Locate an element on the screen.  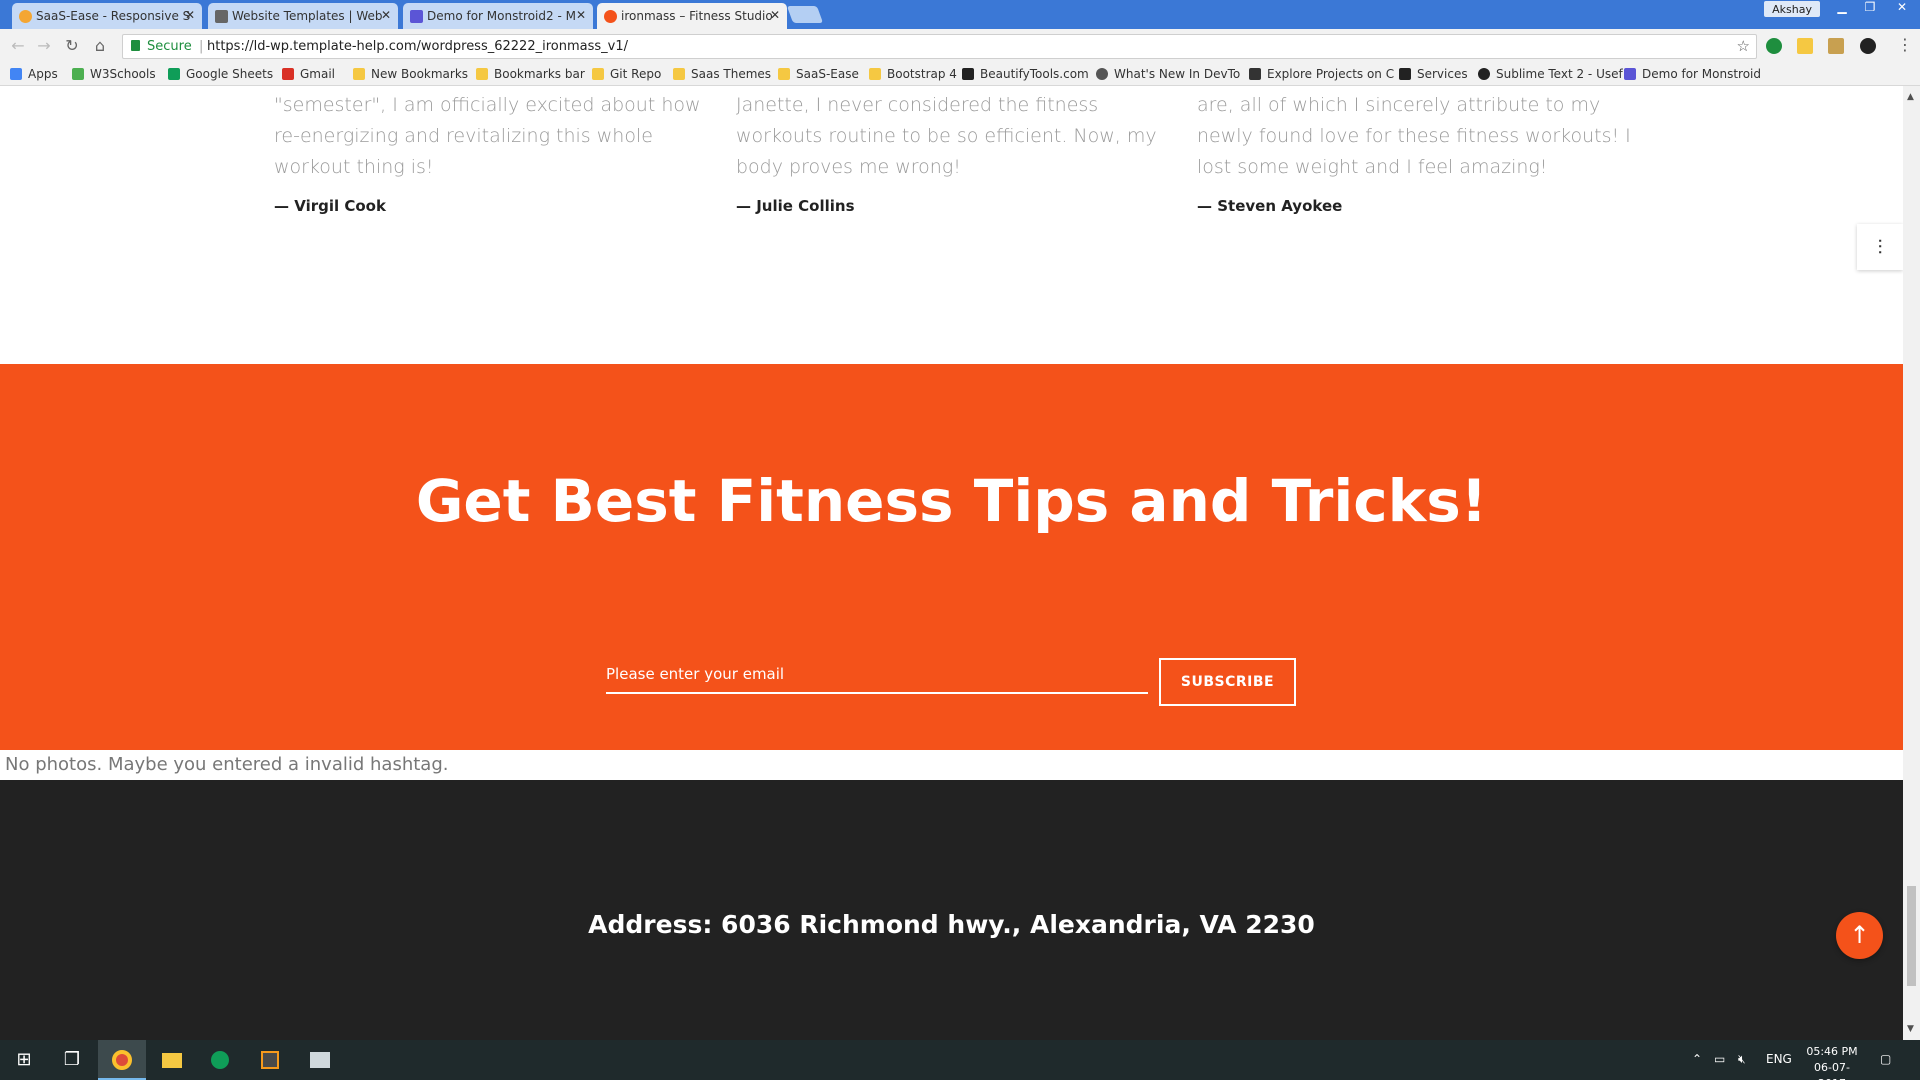
email-input is located at coordinates (877, 675).